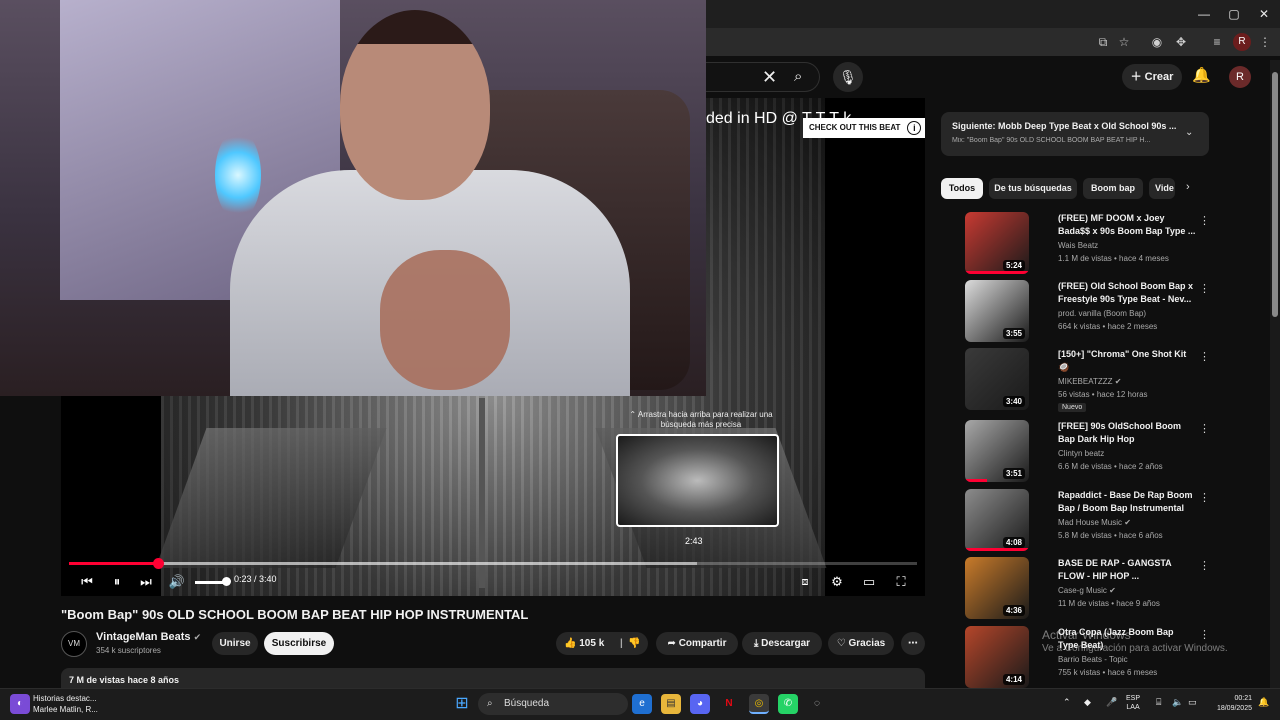 The width and height of the screenshot is (1280, 720). Describe the element at coordinates (997, 588) in the screenshot. I see `recommendation-thumbnail: 4:36` at that location.